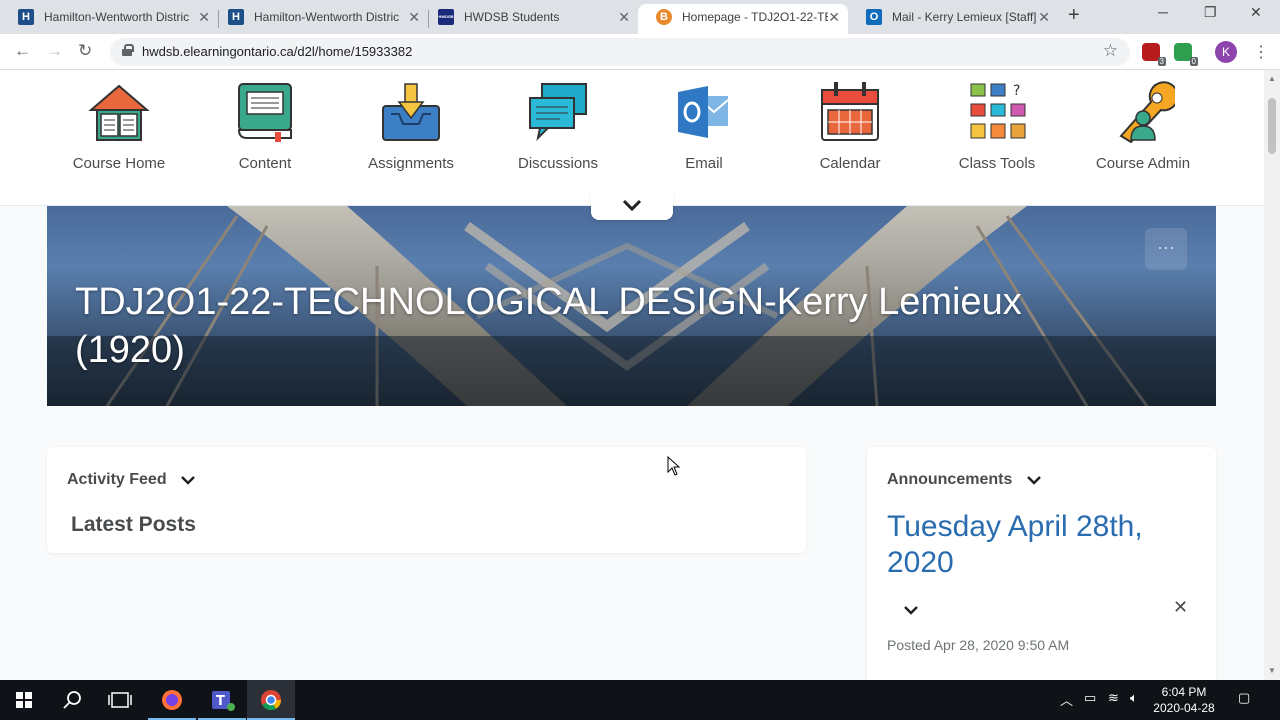 The width and height of the screenshot is (1280, 720). What do you see at coordinates (1272, 126) in the screenshot?
I see `scrollbar-thumb` at bounding box center [1272, 126].